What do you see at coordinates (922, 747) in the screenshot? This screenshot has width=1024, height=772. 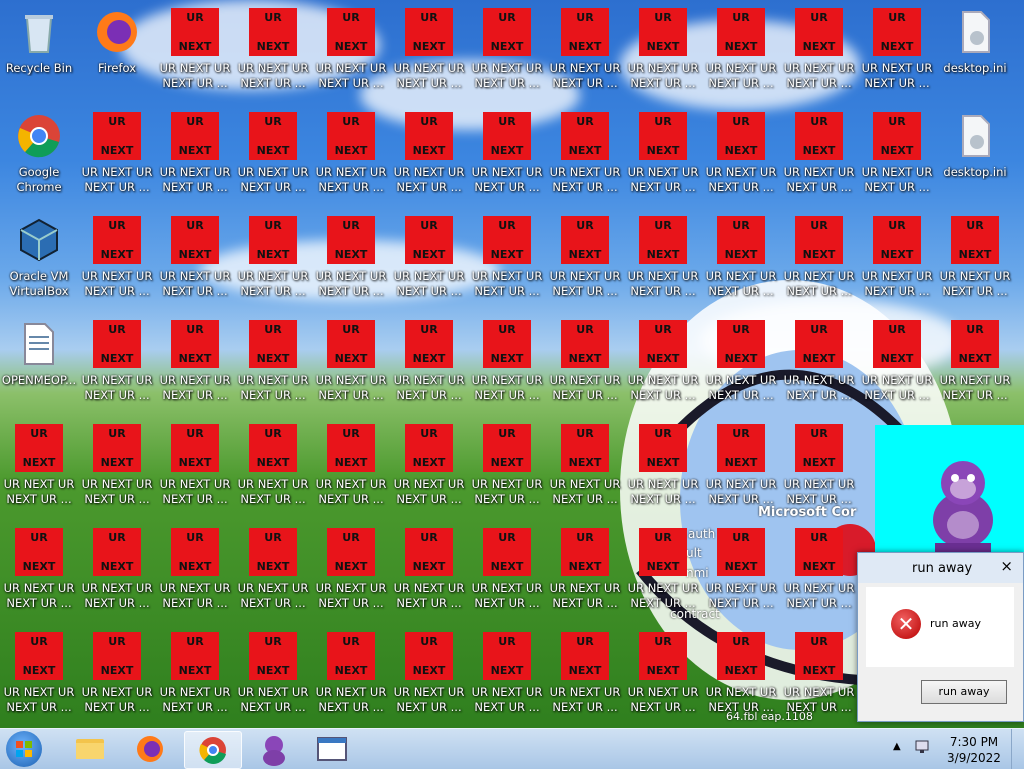 I see `network-icon` at bounding box center [922, 747].